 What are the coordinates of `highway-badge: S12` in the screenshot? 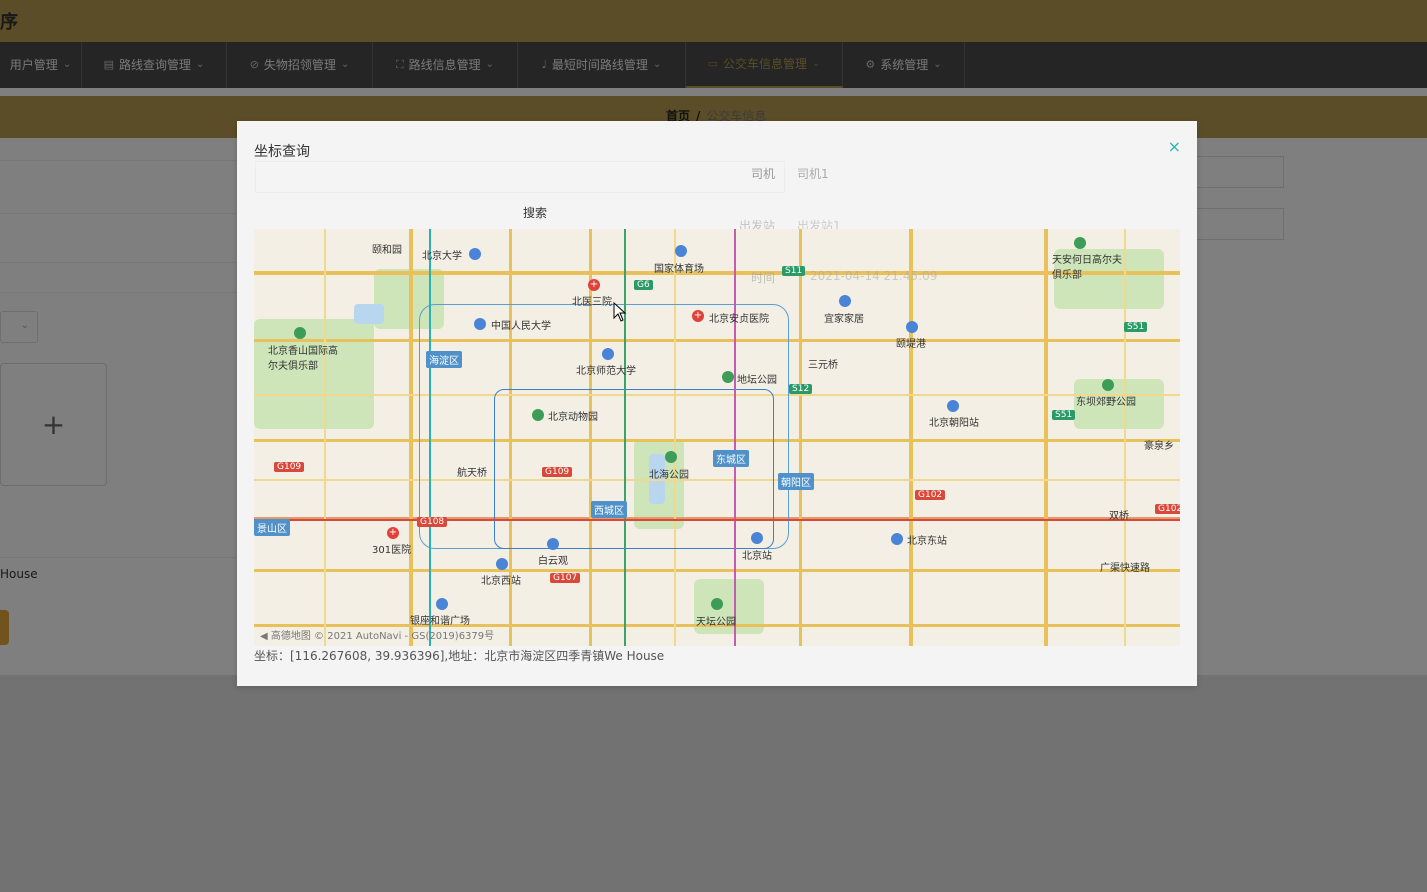 It's located at (801, 389).